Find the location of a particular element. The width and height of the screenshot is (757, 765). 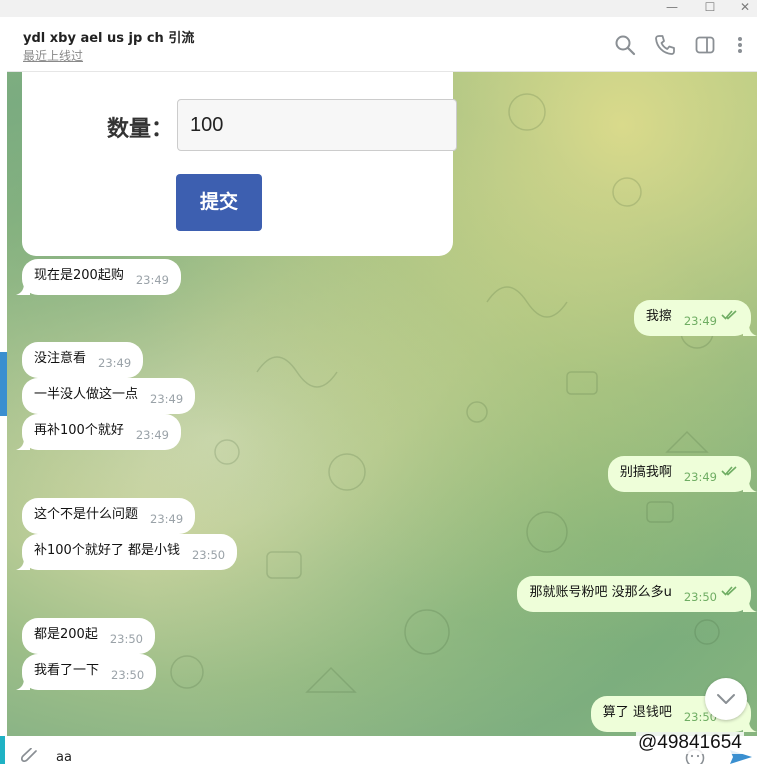

close-window-button: ✕ is located at coordinates (745, 7).